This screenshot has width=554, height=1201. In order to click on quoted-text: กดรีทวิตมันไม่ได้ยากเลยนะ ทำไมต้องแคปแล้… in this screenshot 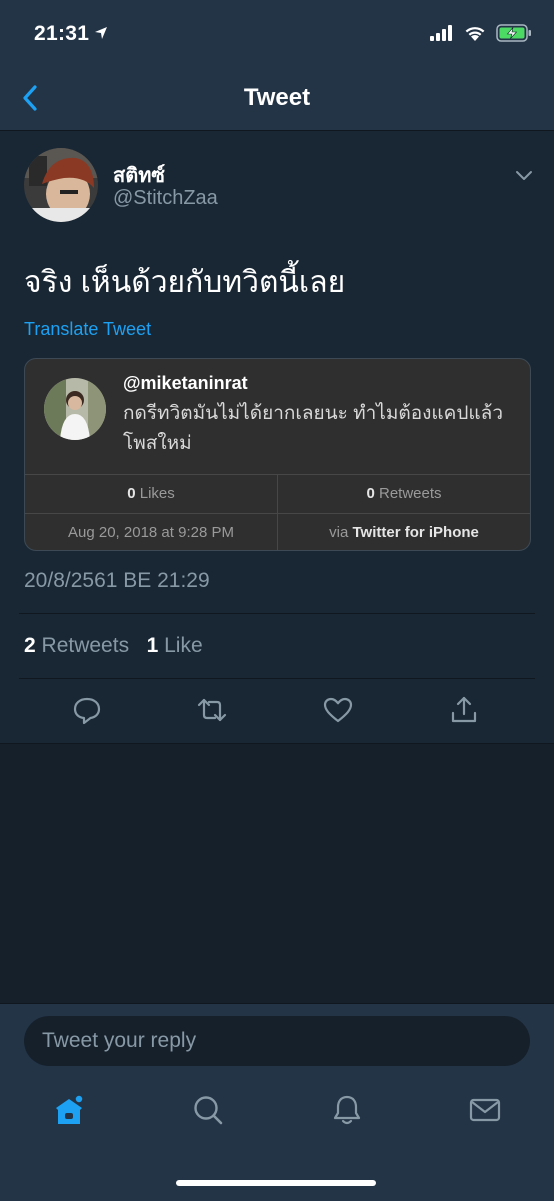, I will do `click(313, 428)`.